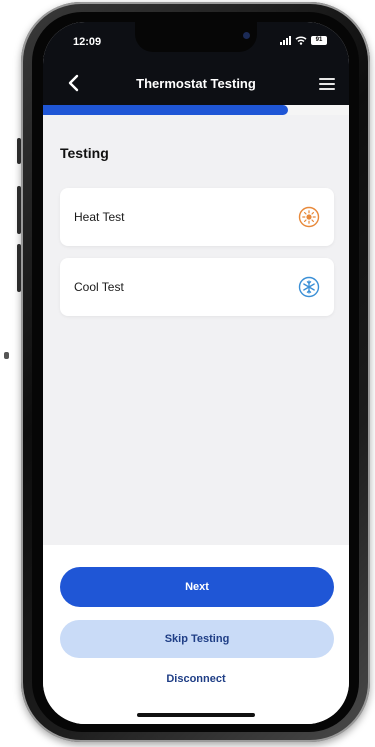 This screenshot has height=747, width=375. I want to click on heat-test-label: Heat Test, so click(99, 217).